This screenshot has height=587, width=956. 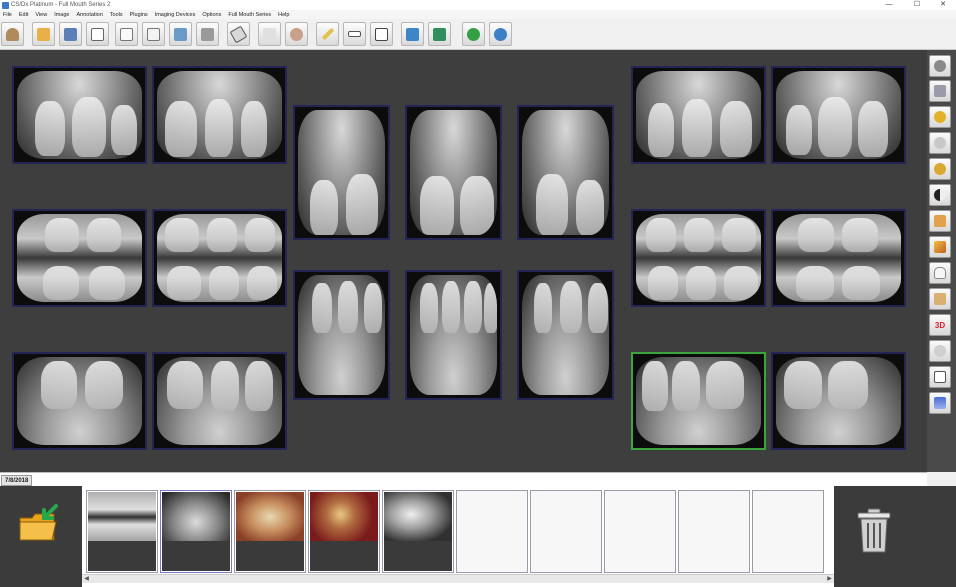 What do you see at coordinates (940, 299) in the screenshot?
I see `implant-button` at bounding box center [940, 299].